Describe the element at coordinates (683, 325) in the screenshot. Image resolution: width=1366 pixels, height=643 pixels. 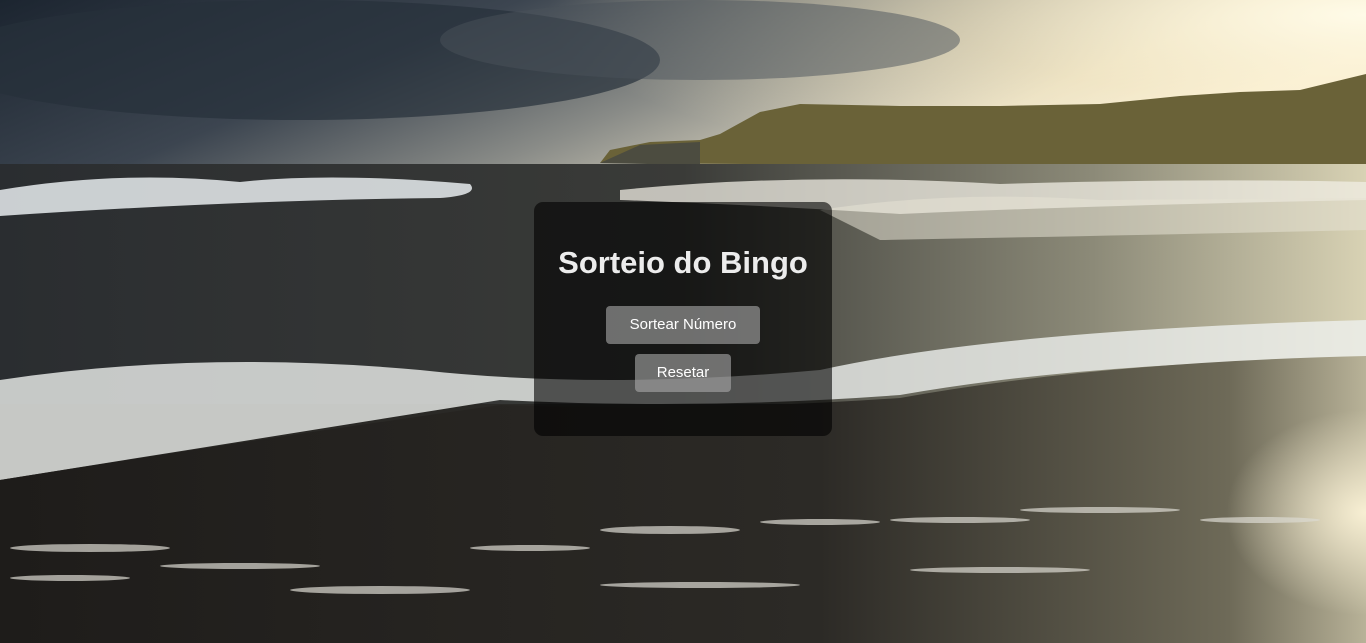
I see `draw-number-button: Sortear Número` at that location.